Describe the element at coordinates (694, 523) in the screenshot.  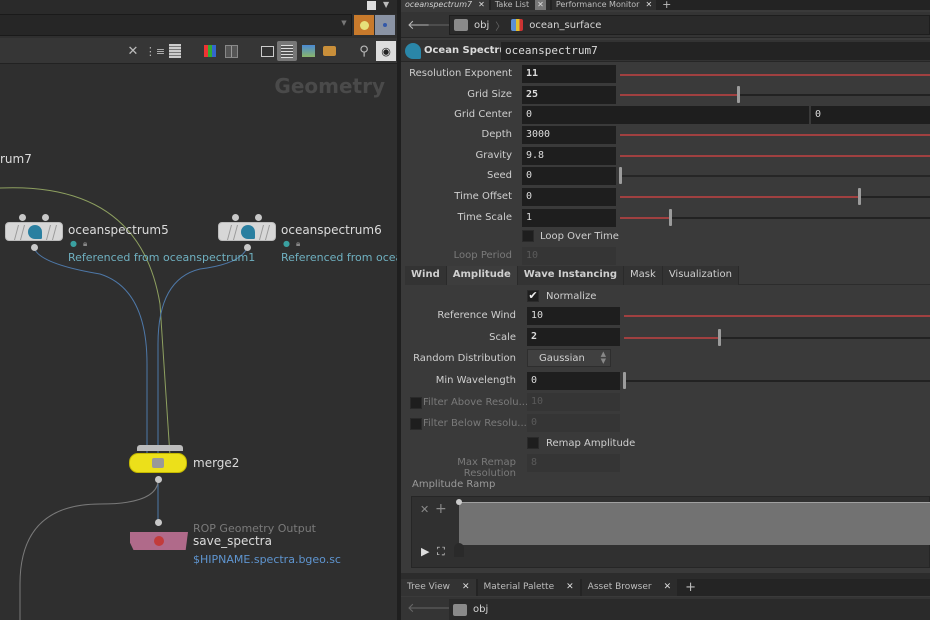
I see `ramp-graph` at that location.